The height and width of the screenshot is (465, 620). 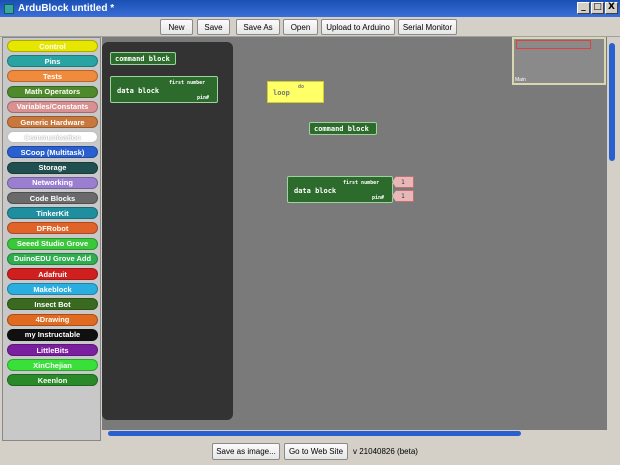 What do you see at coordinates (52, 365) in the screenshot?
I see `palette-category-xinchejian: XinChejian` at bounding box center [52, 365].